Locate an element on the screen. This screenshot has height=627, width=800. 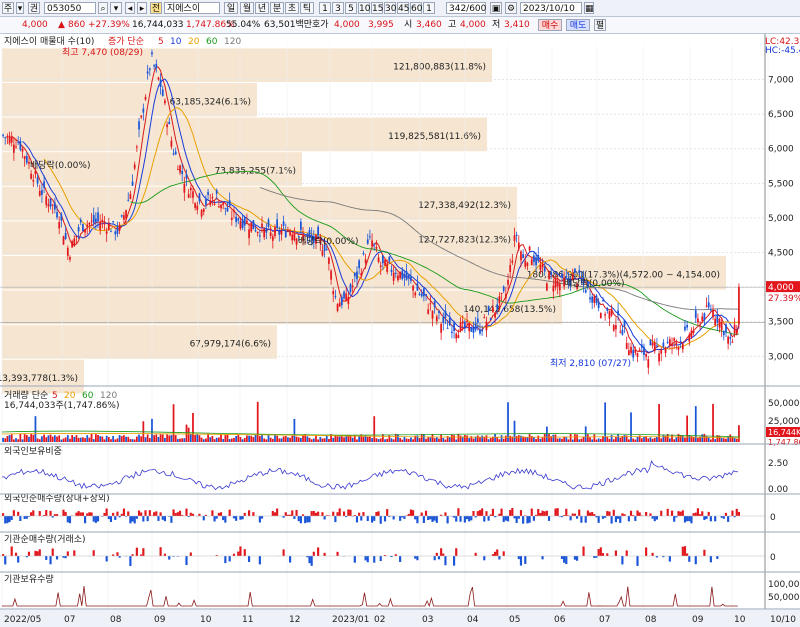
inst-hold-tick: 100,000 is located at coordinates (784, 585).